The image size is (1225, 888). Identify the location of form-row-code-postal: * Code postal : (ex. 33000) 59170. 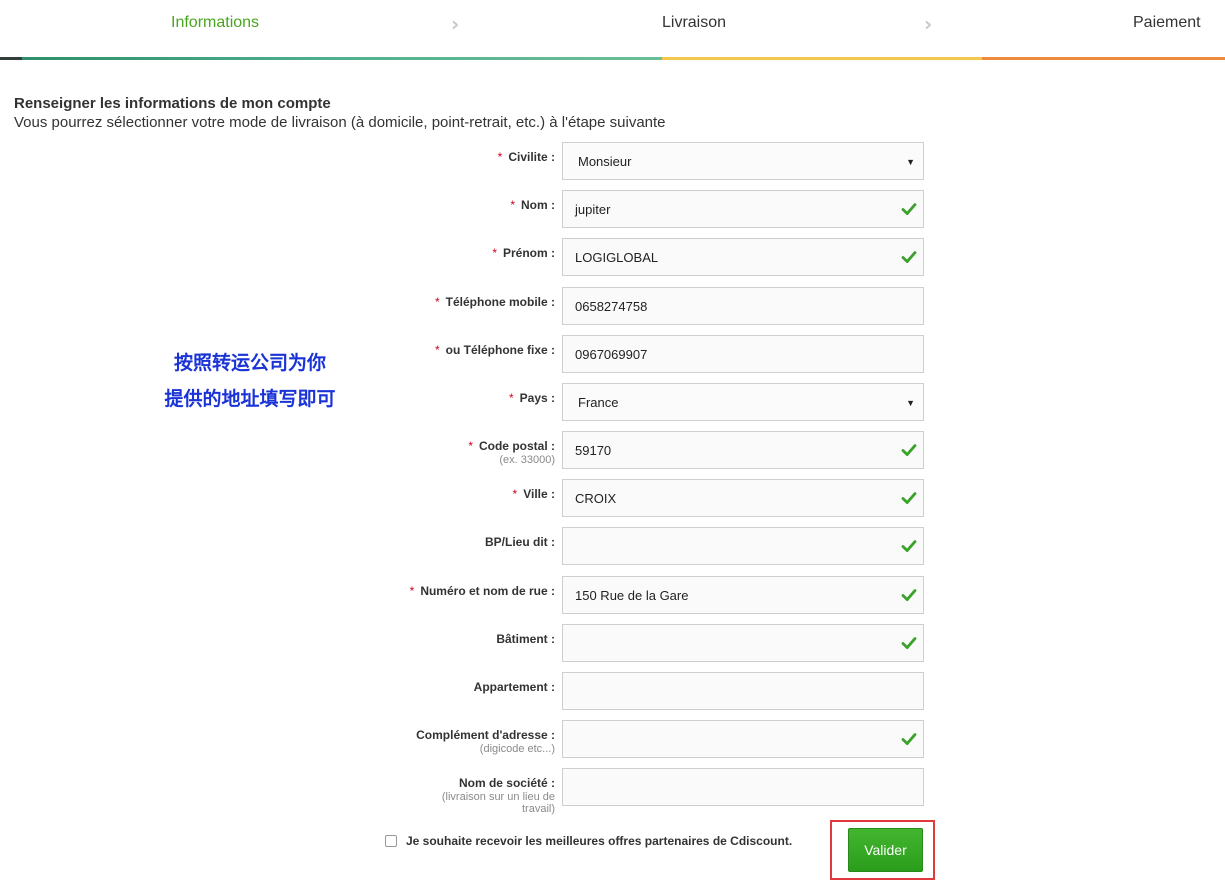
(612, 451).